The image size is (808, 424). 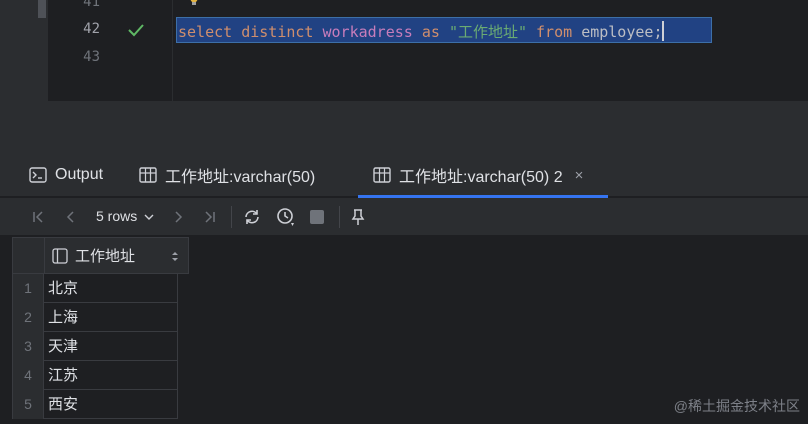 I want to click on chevron-down-icon, so click(x=149, y=217).